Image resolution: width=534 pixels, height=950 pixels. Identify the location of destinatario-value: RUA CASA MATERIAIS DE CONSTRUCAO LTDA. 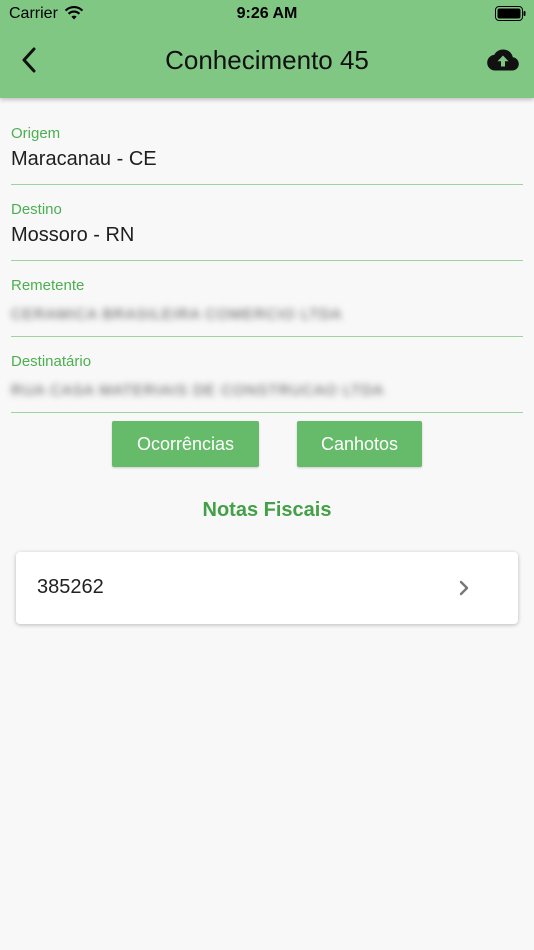
(198, 390).